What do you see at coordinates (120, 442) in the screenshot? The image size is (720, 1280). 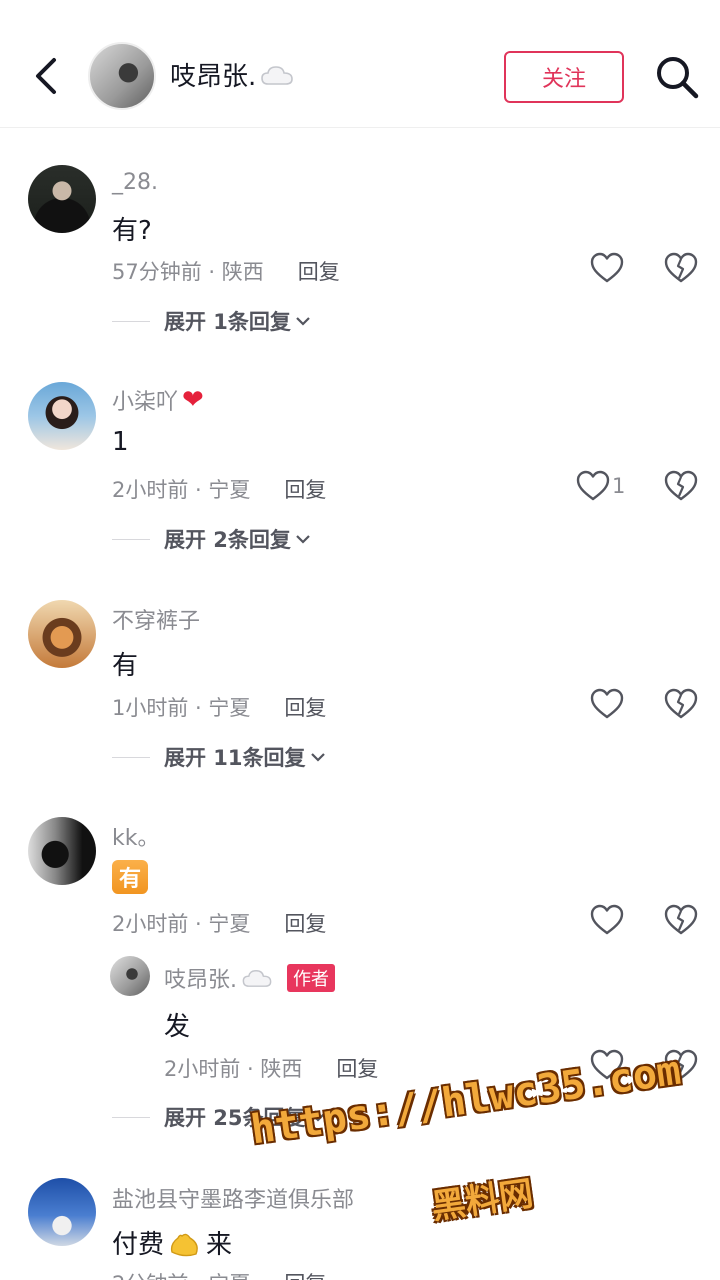 I see `comment-text: 1` at bounding box center [120, 442].